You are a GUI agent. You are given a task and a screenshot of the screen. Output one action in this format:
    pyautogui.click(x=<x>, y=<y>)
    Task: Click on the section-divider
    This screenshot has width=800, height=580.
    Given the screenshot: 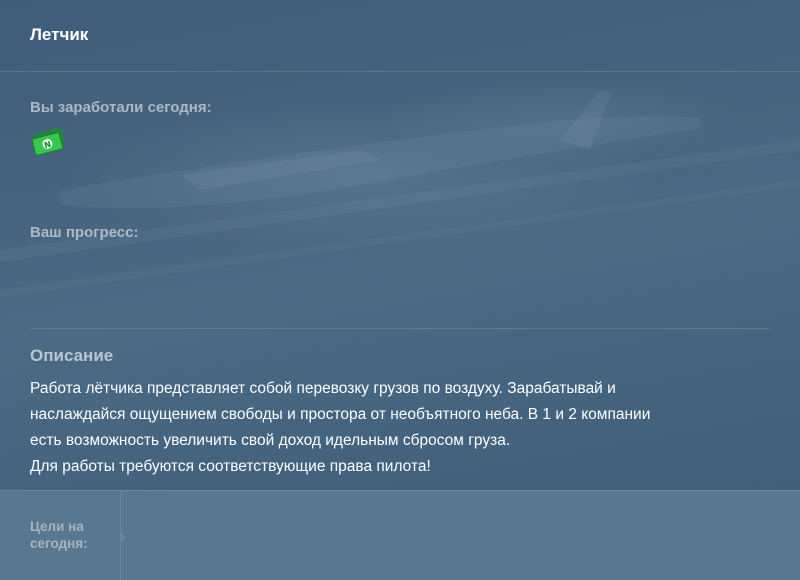 What is the action you would take?
    pyautogui.click(x=400, y=328)
    